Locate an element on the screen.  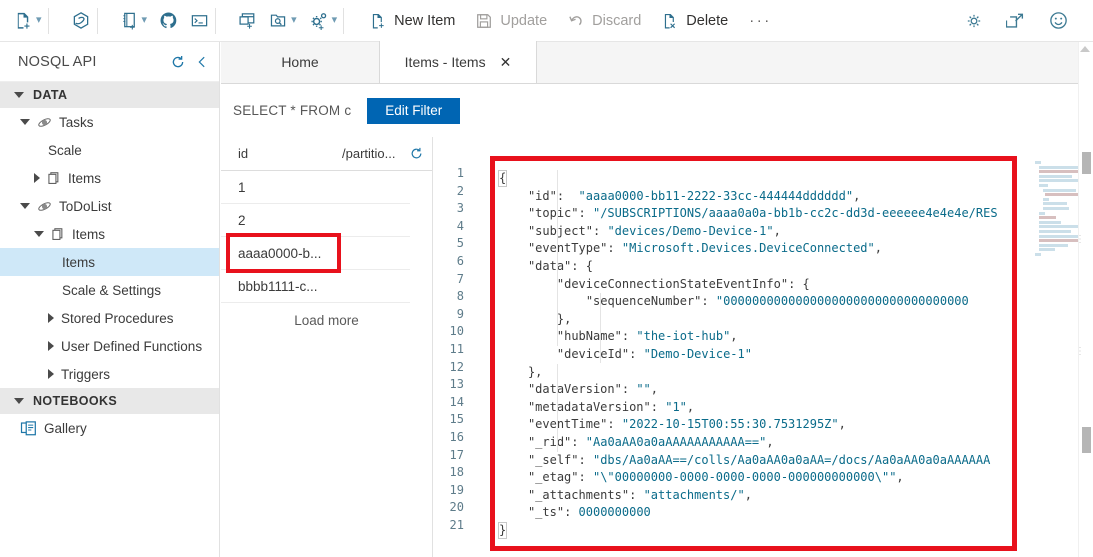
sidebar-item-scale-settings: Scale & Settings is located at coordinates (109, 290).